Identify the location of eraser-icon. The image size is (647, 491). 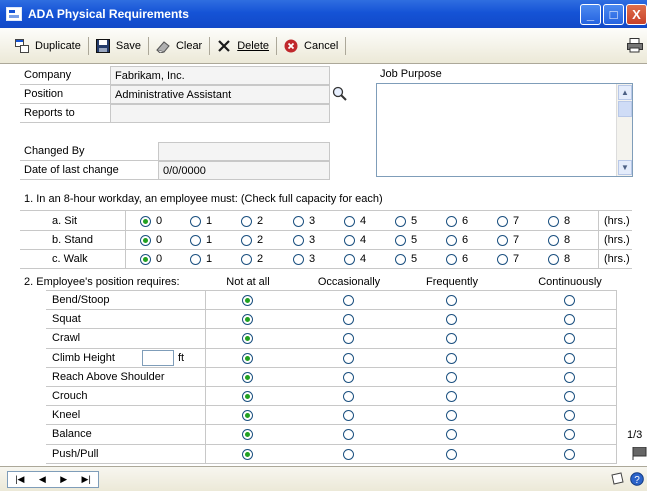
(163, 46).